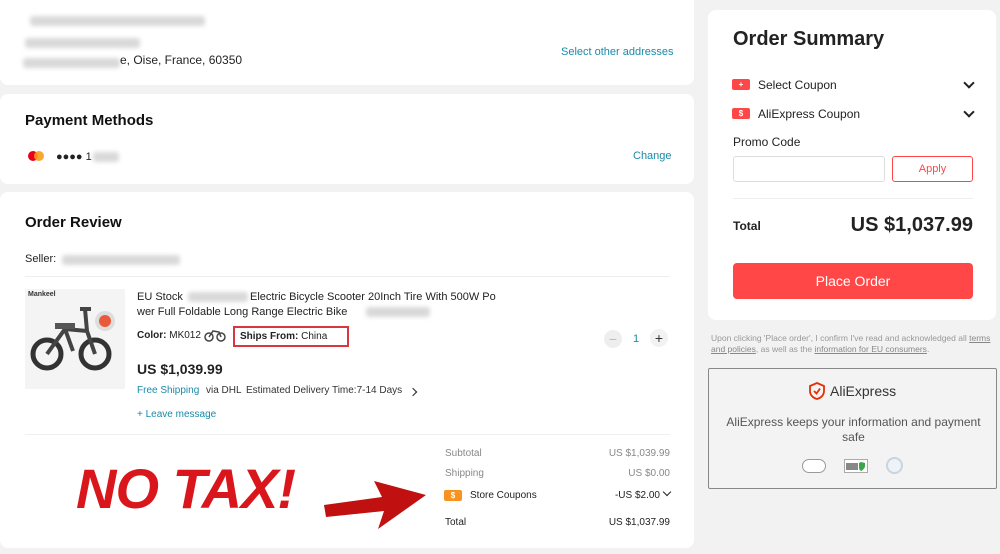  What do you see at coordinates (617, 52) in the screenshot?
I see `select-other-addresses-link: Select other addresses` at bounding box center [617, 52].